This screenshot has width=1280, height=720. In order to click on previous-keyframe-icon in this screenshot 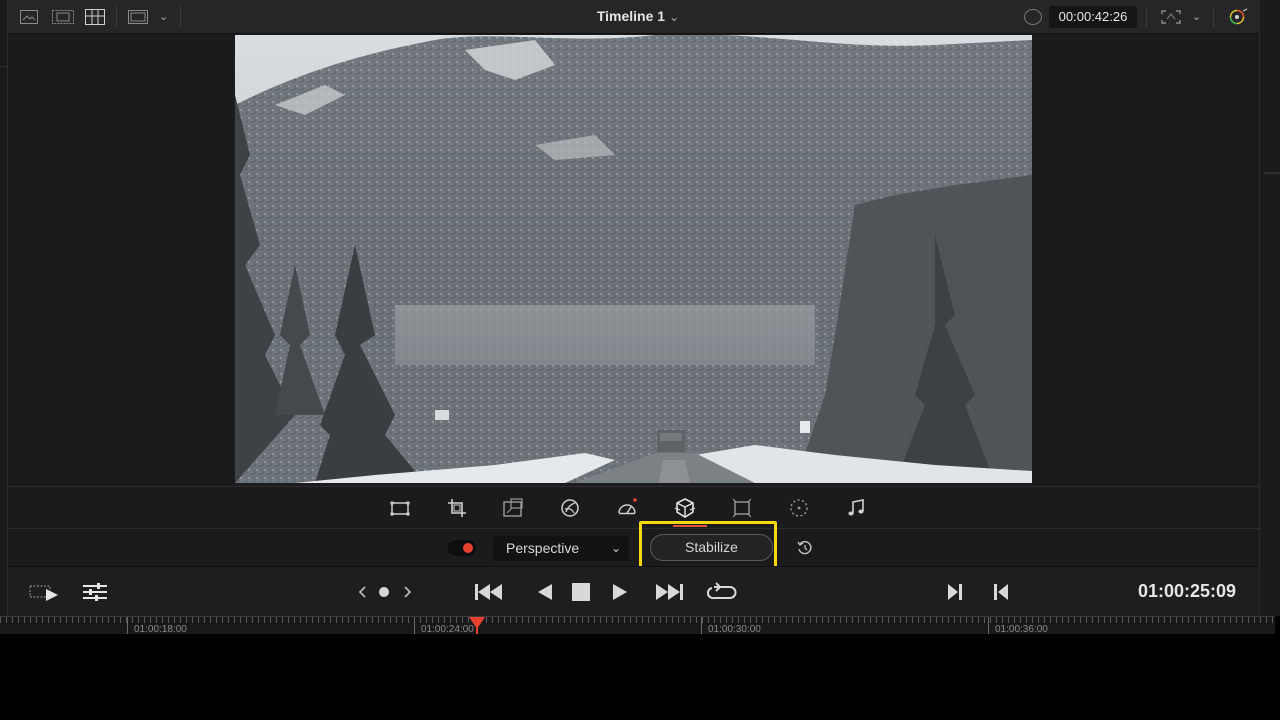, I will do `click(363, 592)`.